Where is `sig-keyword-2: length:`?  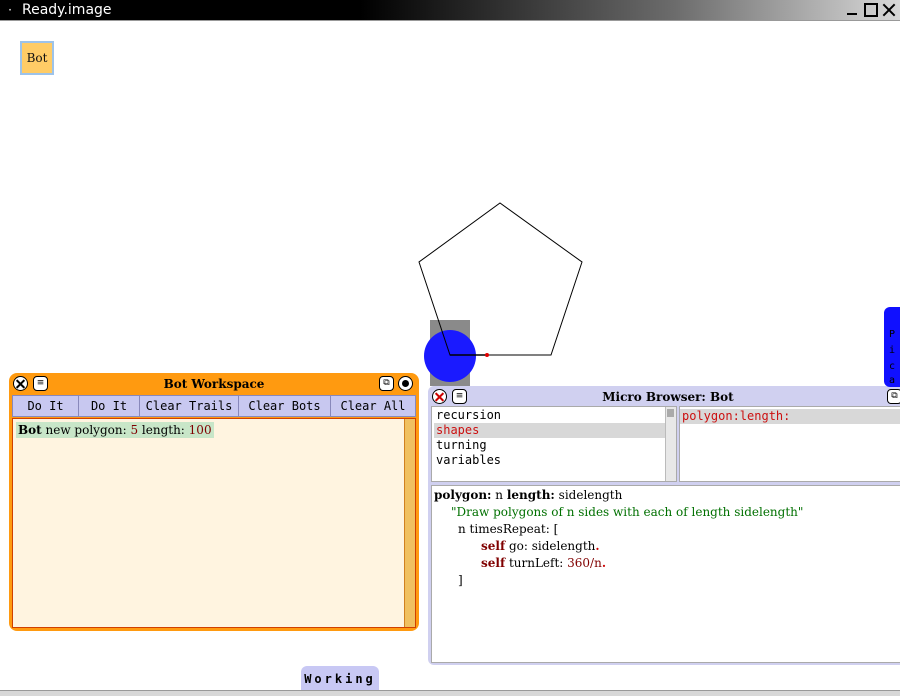
sig-keyword-2: length: is located at coordinates (530, 495).